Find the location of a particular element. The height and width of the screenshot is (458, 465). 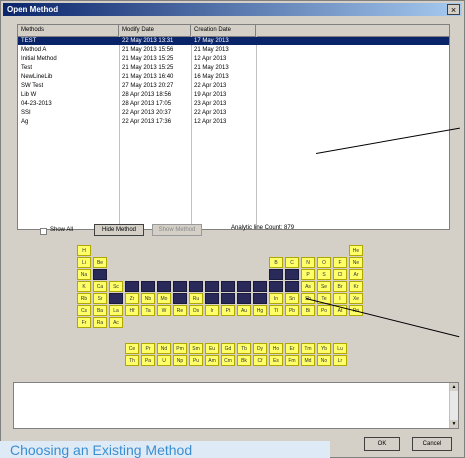

table-row: NewLineLib 21 May 2013 16:40 16 May 2013 is located at coordinates (233, 77).